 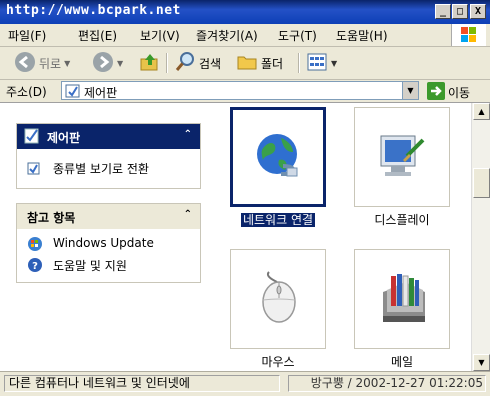 I want to click on control-panel-pane-header: 제어판 ⌃, so click(x=108, y=136).